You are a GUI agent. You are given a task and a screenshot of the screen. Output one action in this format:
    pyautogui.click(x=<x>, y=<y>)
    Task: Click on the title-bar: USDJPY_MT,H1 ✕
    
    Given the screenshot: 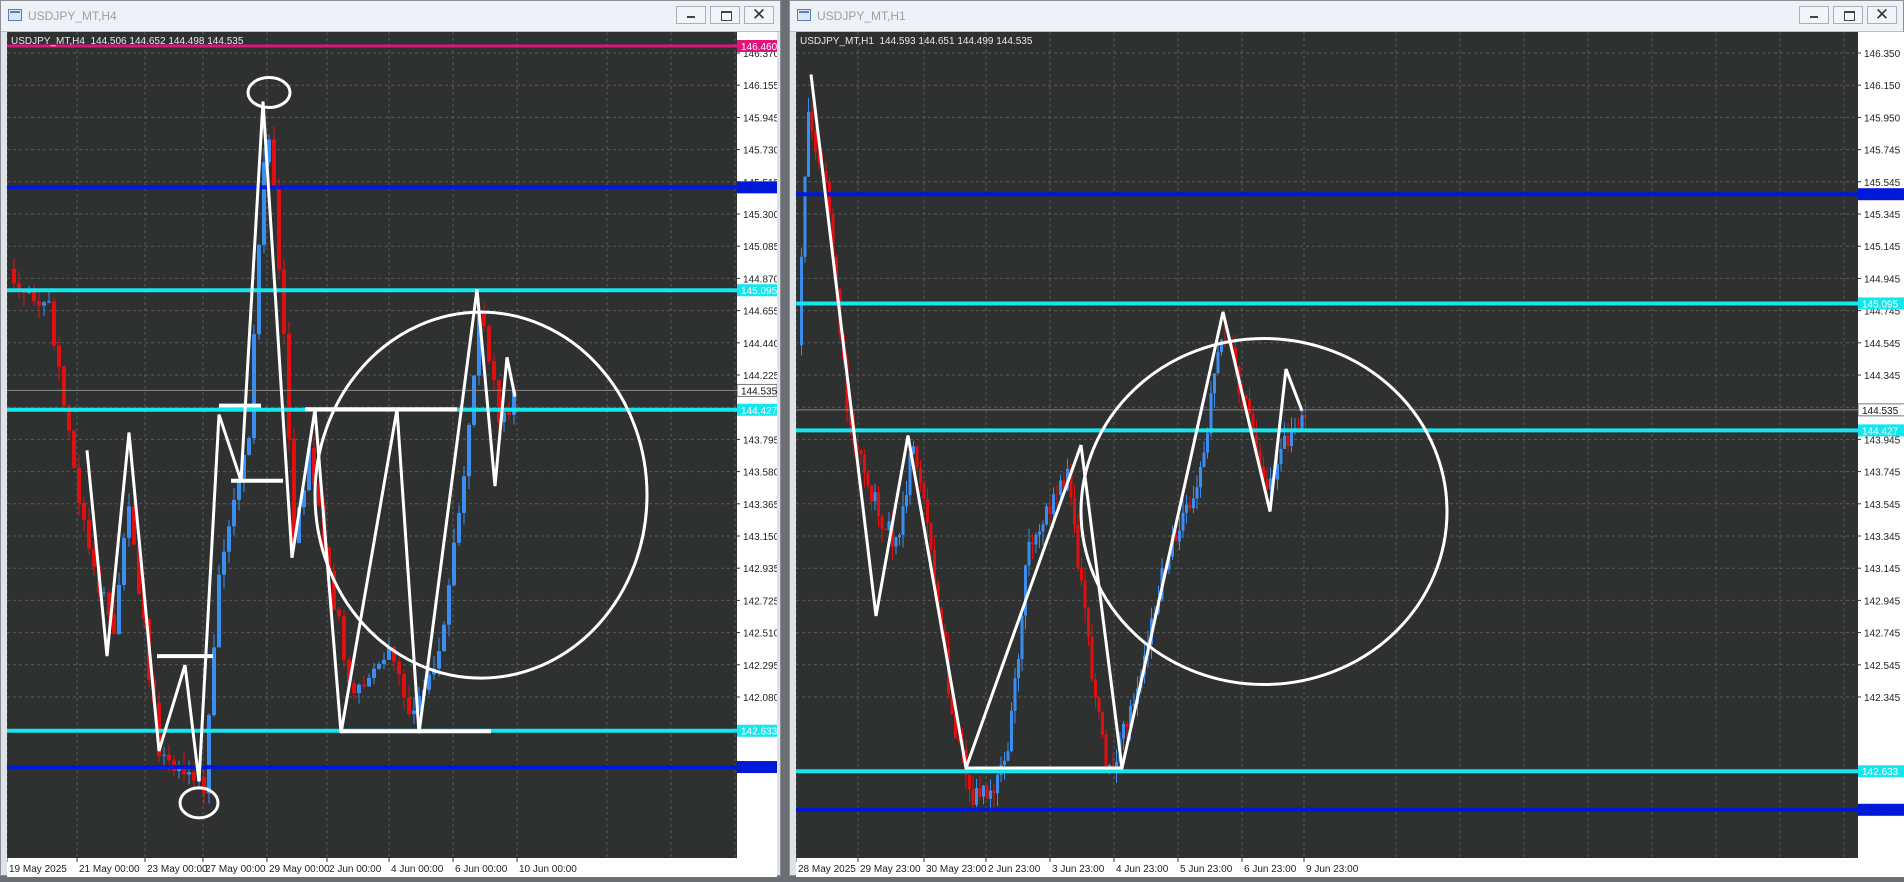 What is the action you would take?
    pyautogui.click(x=1346, y=16)
    